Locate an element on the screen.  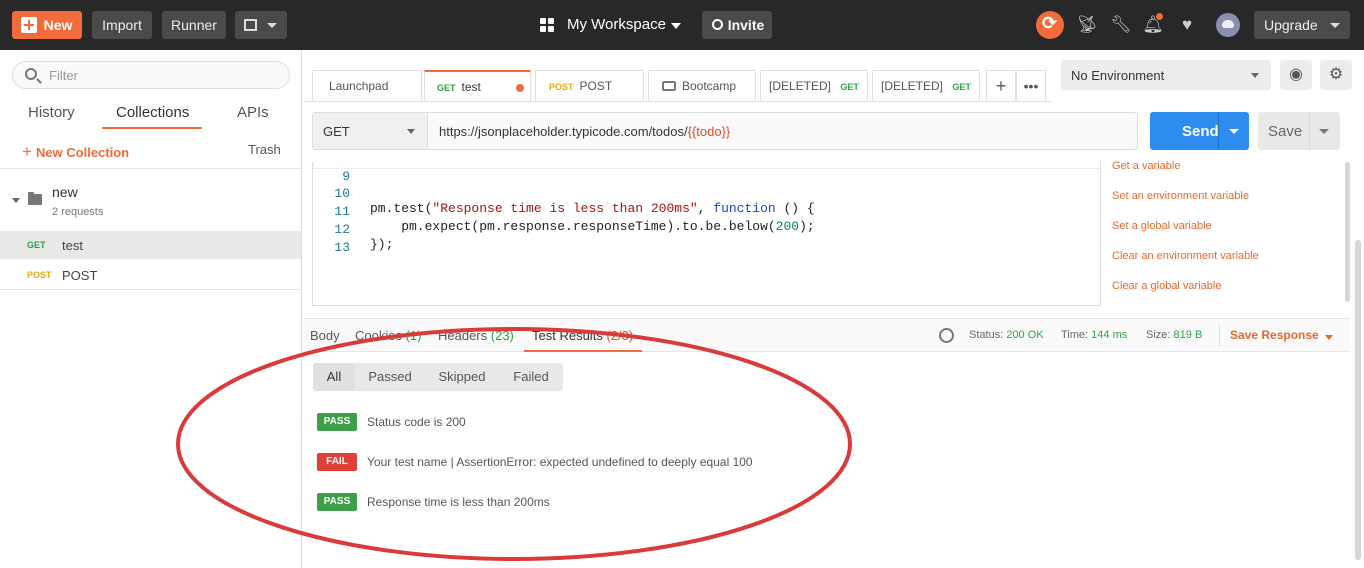
tab-apis: APIs is located at coordinates (253, 112).